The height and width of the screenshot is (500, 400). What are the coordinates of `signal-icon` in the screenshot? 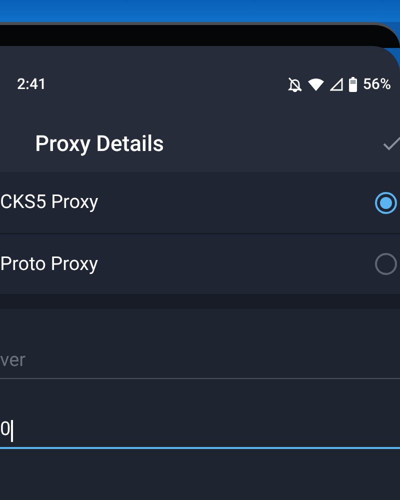 It's located at (336, 84).